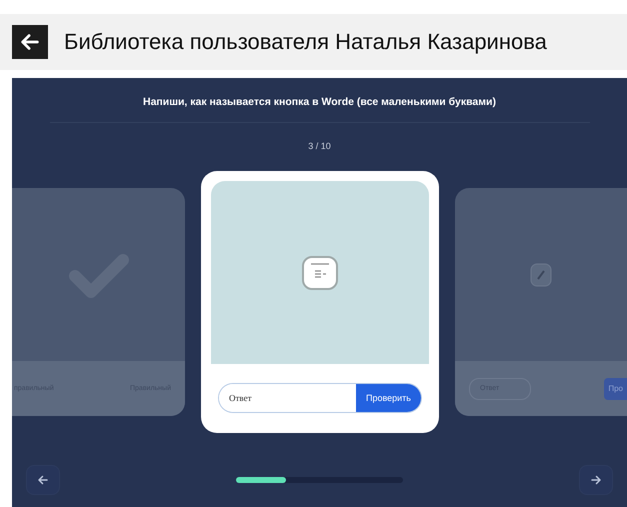  I want to click on question-counter: 3 / 10, so click(319, 146).